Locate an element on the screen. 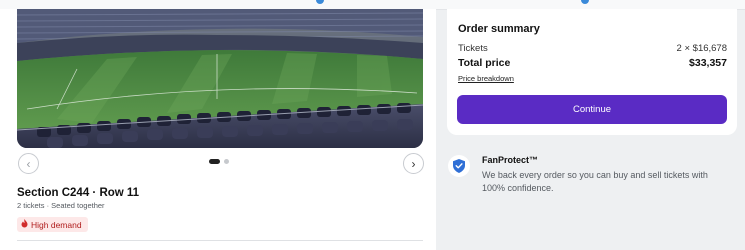 The width and height of the screenshot is (745, 250). order-summary-title: Order summary is located at coordinates (499, 29).